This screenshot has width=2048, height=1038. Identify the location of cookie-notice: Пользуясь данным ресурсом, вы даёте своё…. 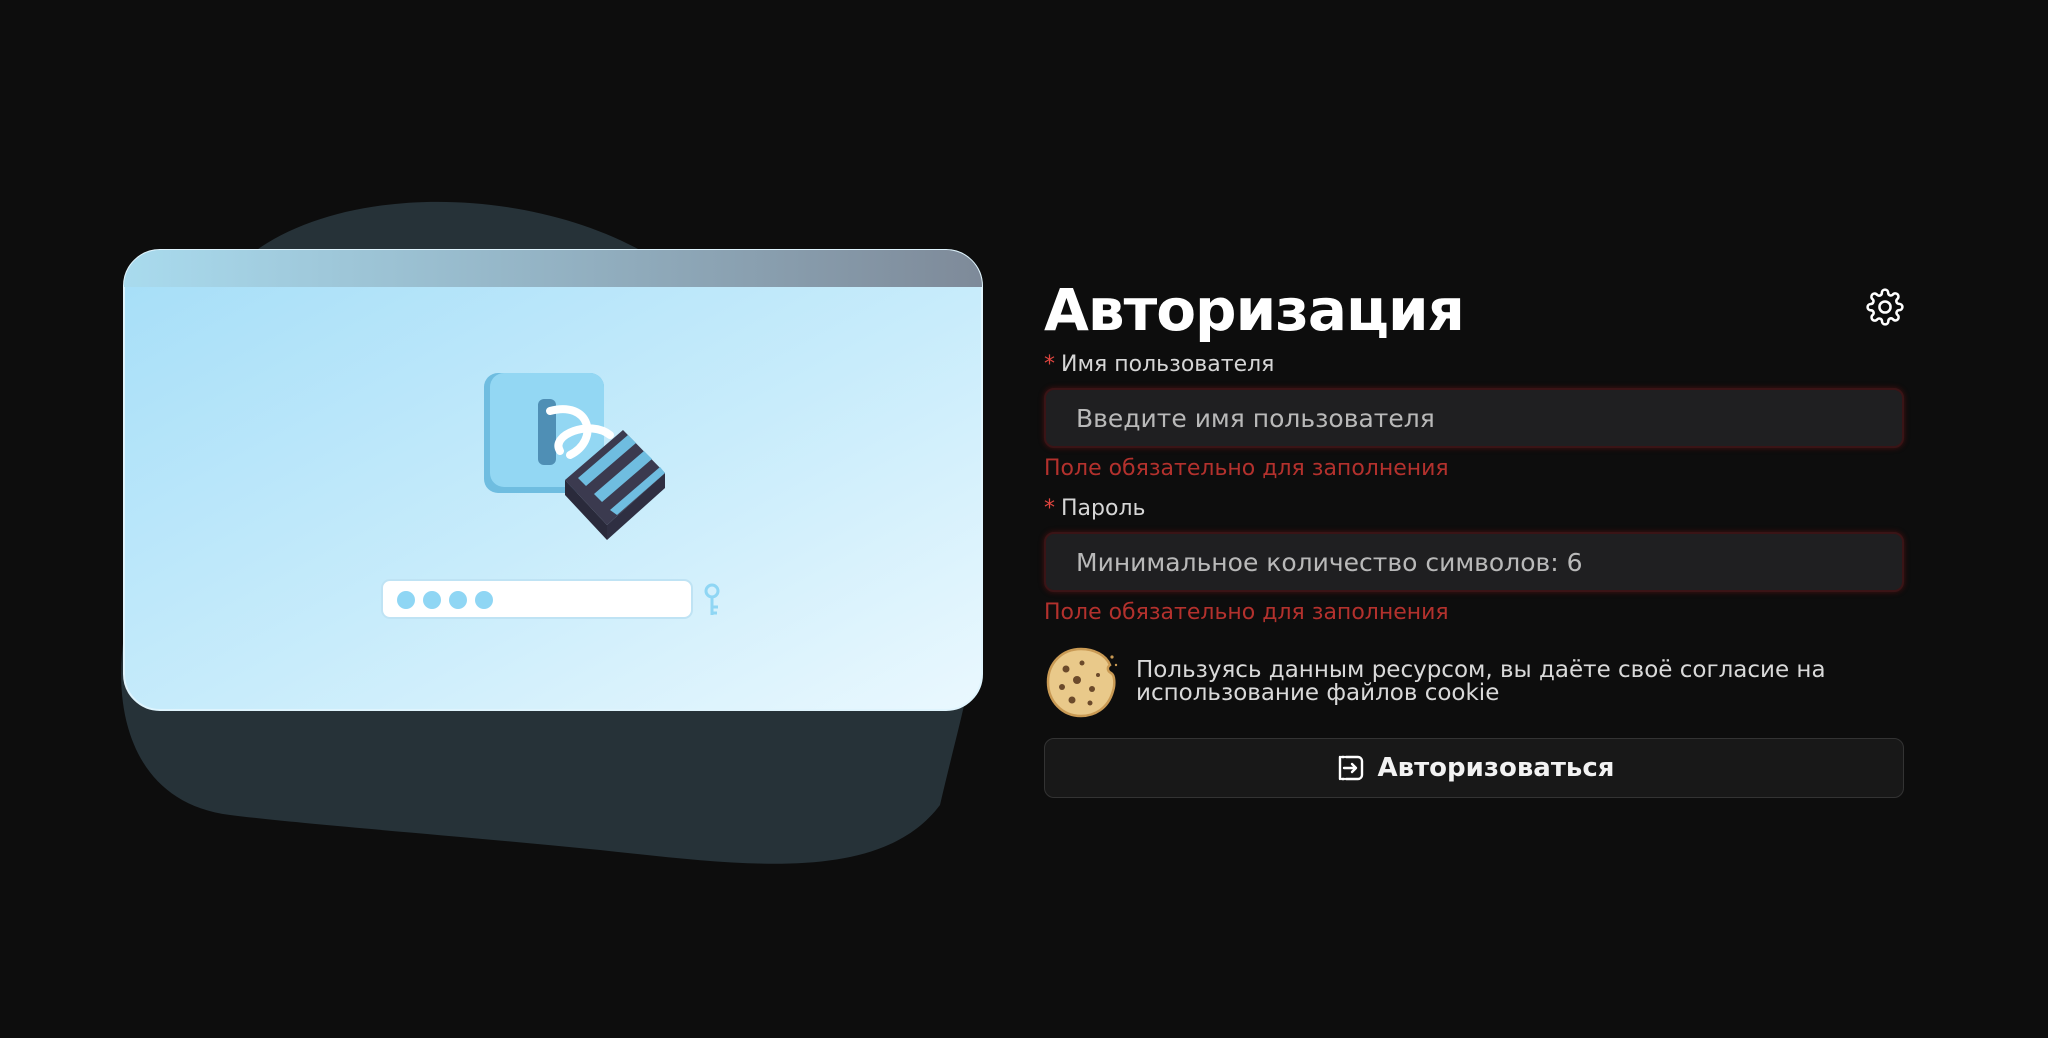
(1474, 682).